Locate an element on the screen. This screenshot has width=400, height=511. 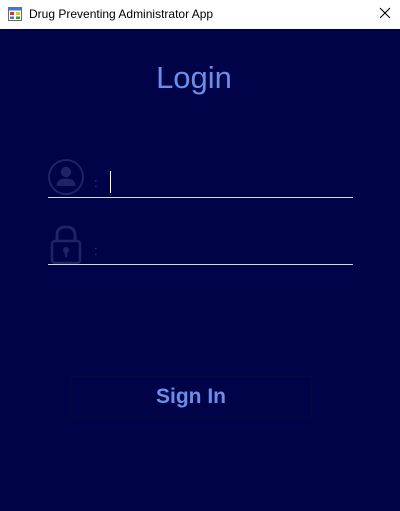
sign-in-button: Sign In is located at coordinates (191, 397).